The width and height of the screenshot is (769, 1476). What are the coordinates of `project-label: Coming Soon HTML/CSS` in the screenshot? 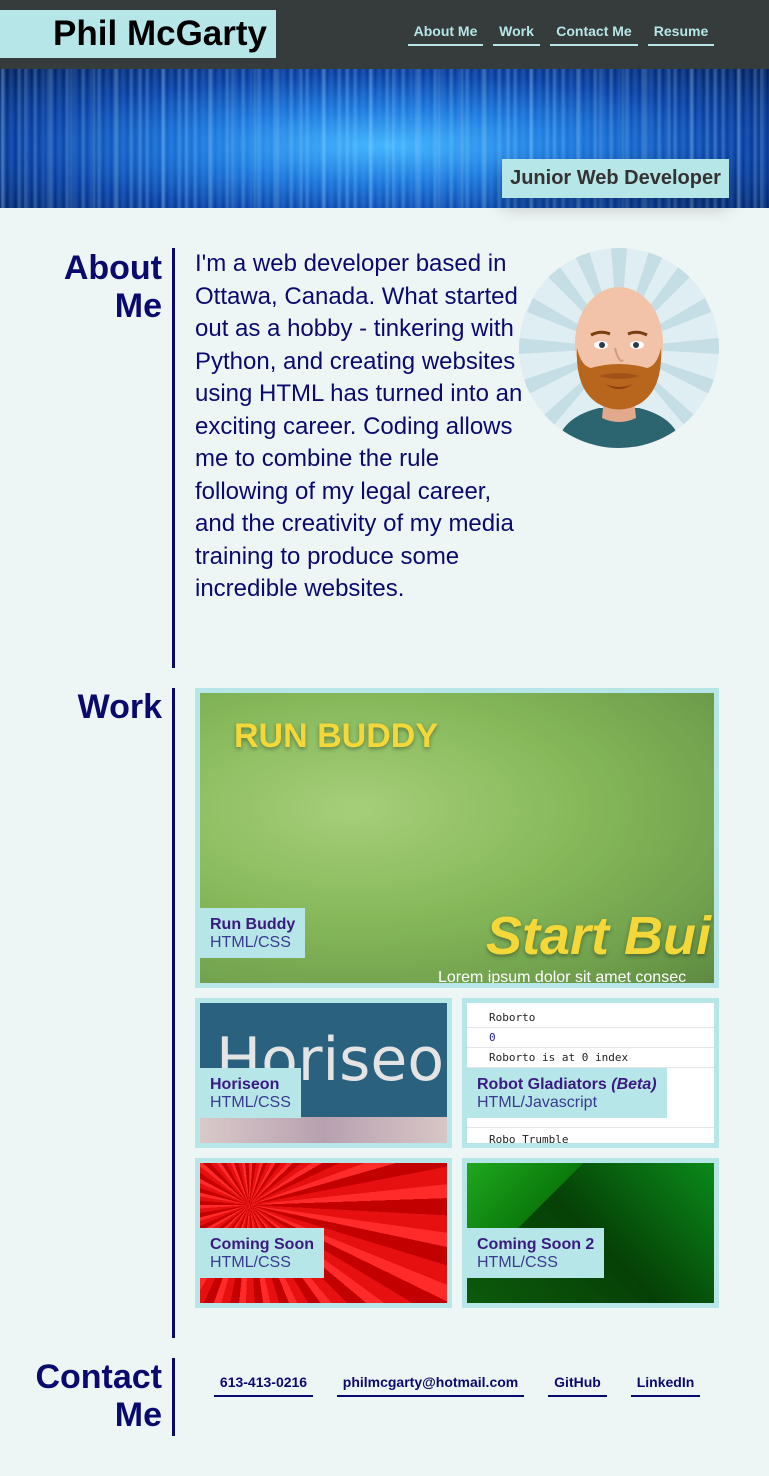 It's located at (262, 1253).